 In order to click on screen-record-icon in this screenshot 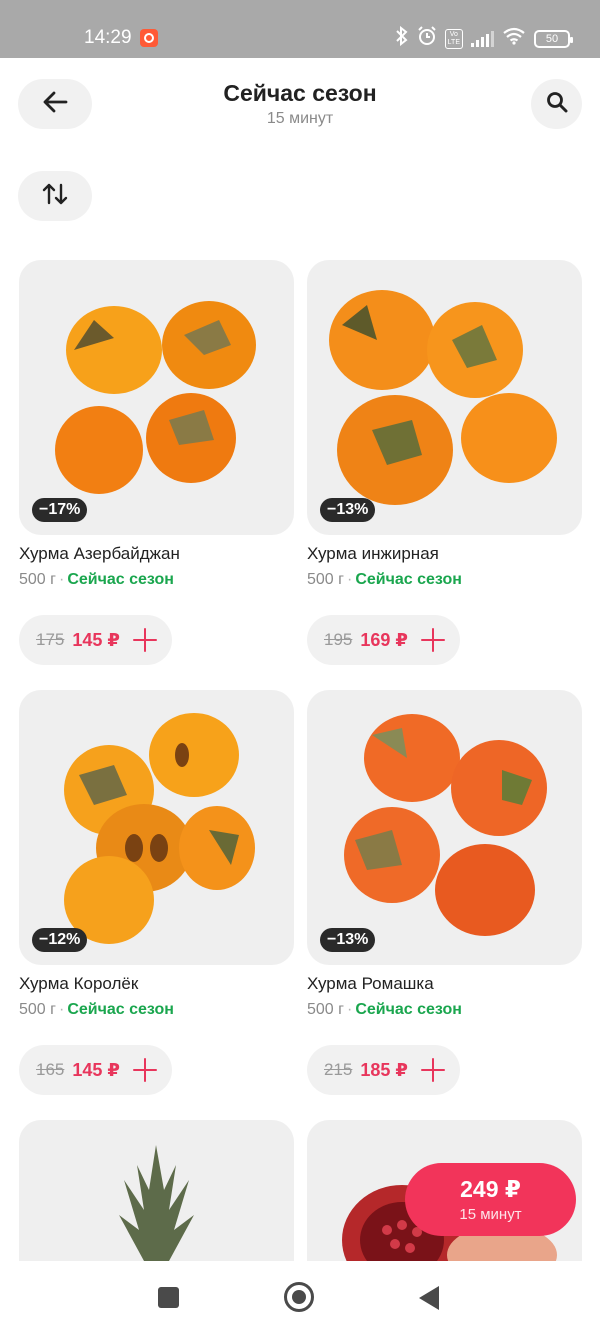, I will do `click(149, 38)`.